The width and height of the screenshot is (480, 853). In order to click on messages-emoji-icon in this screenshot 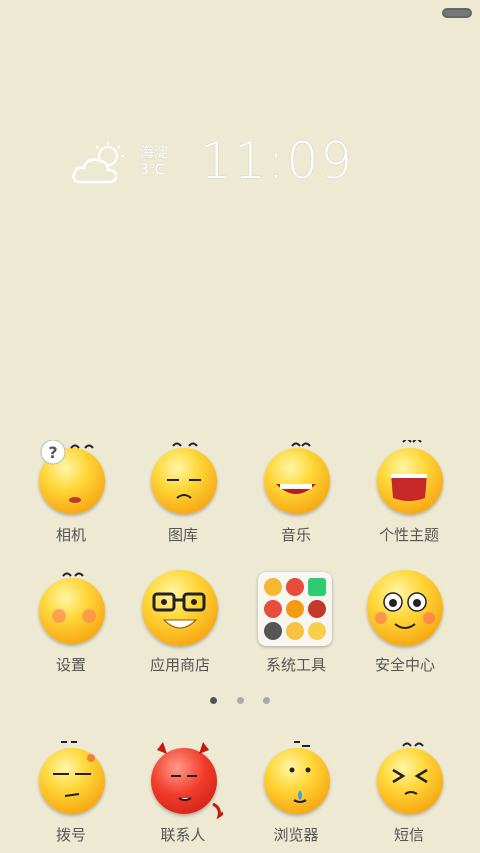, I will do `click(409, 780)`.